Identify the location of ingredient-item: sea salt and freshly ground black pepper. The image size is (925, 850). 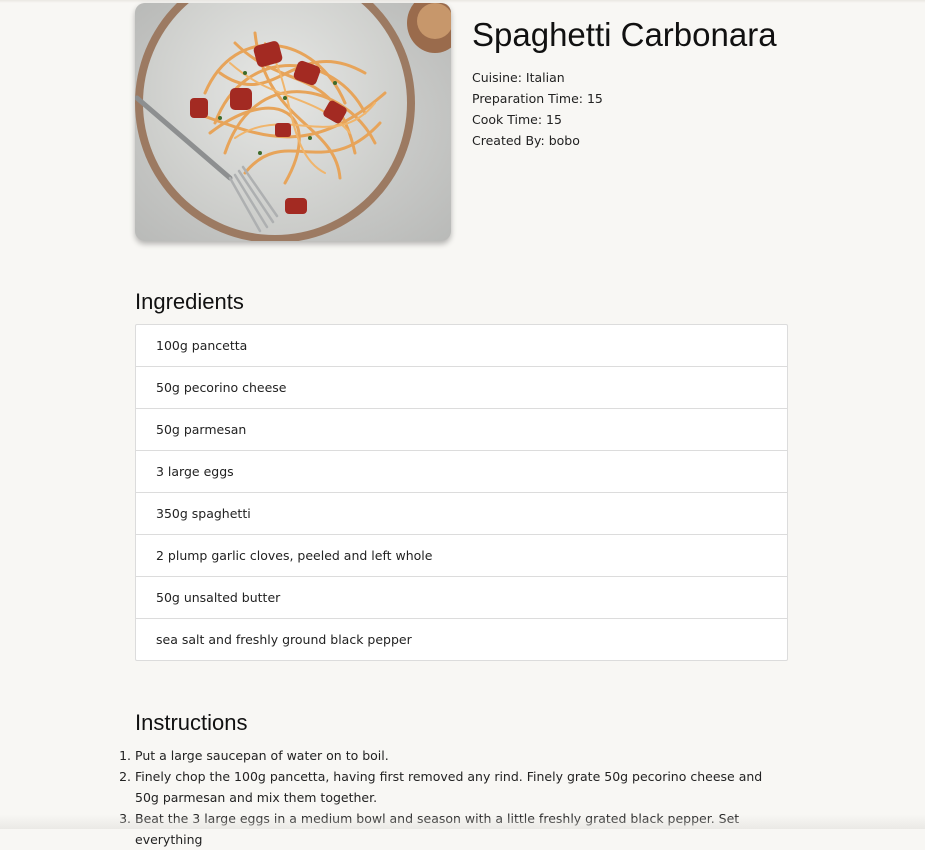
(461, 639).